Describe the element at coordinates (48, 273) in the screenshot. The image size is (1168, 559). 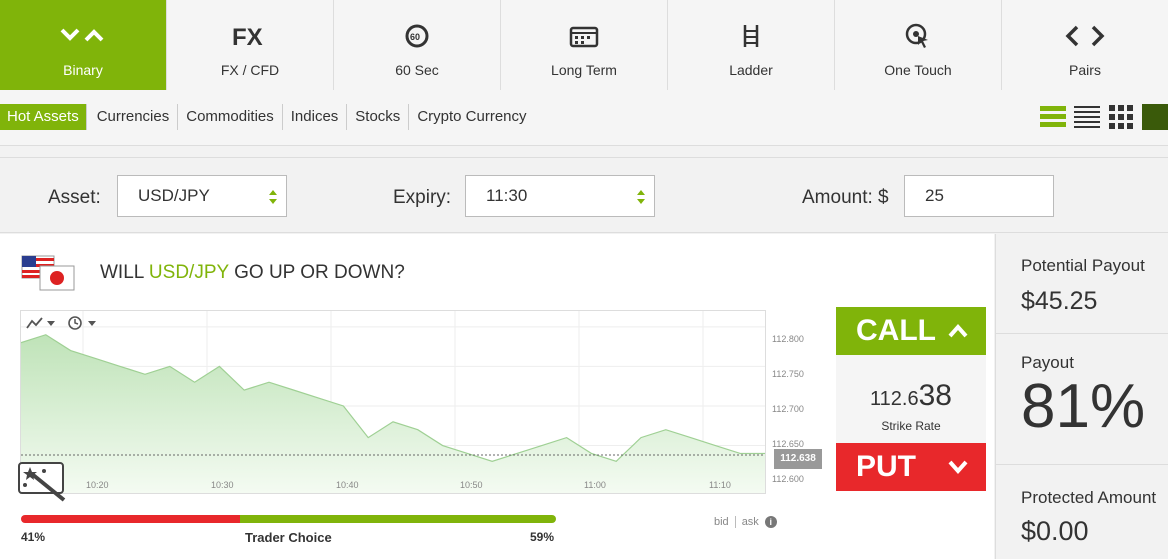
I see `usd-jpy-flags-icon` at that location.